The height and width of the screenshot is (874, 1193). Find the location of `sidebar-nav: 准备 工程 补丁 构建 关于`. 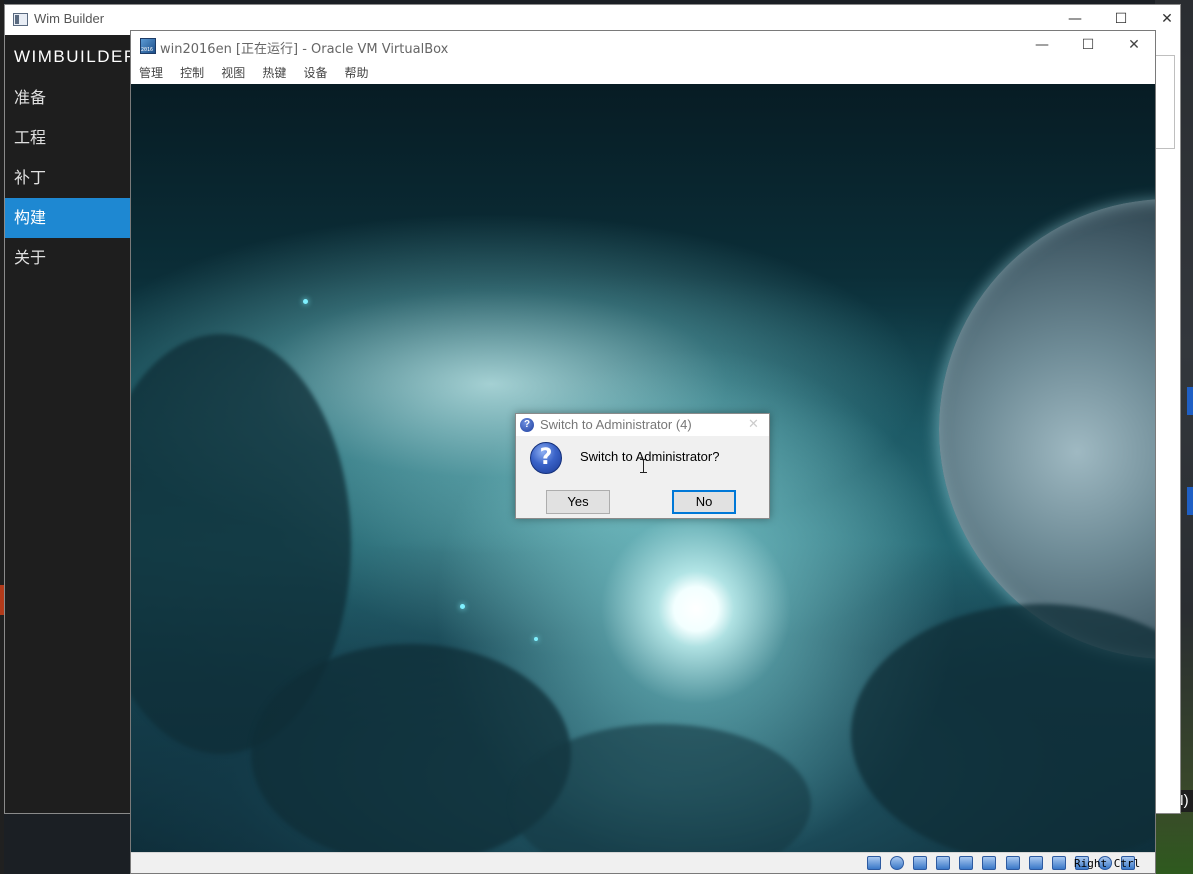

sidebar-nav: 准备 工程 补丁 构建 关于 is located at coordinates (68, 178).